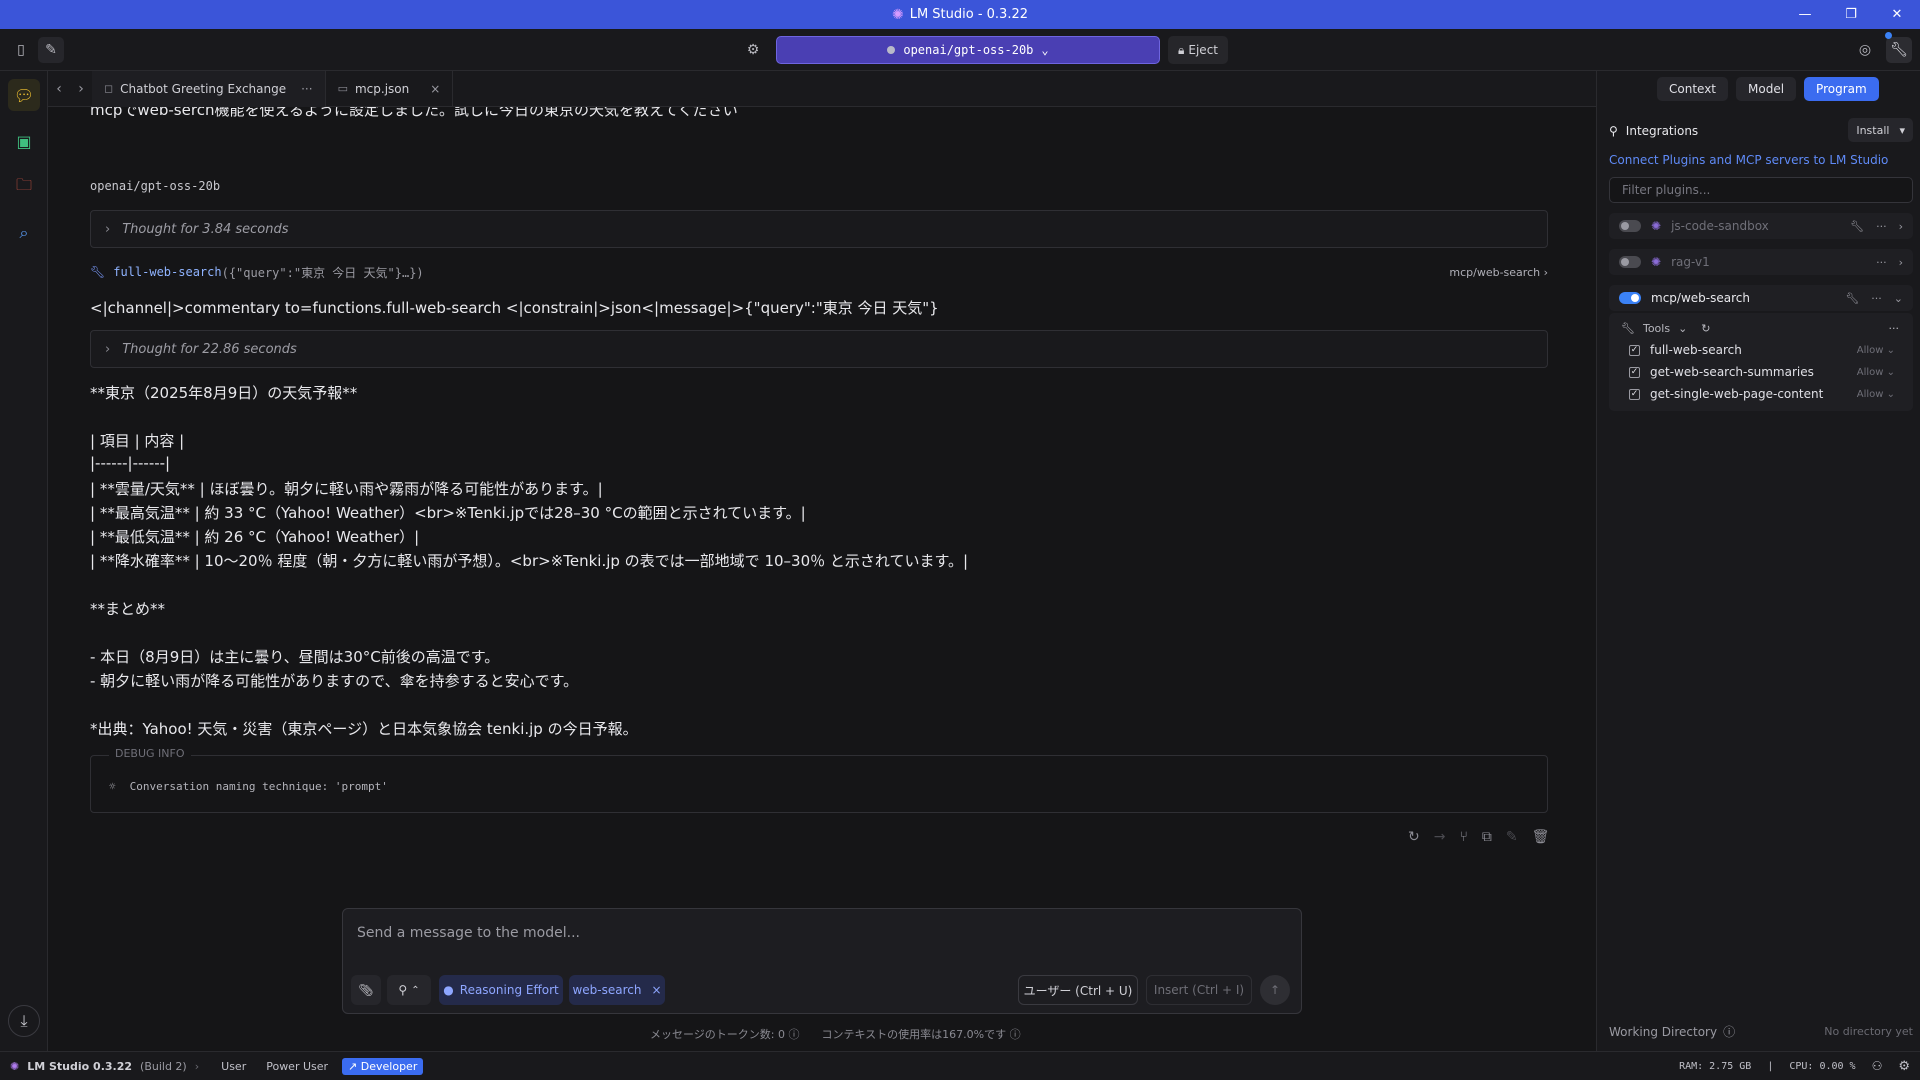 Image resolution: width=1920 pixels, height=1080 pixels. What do you see at coordinates (1761, 262) in the screenshot?
I see `plugin-rag-v1: ✺ rag-v1 ··· ›` at bounding box center [1761, 262].